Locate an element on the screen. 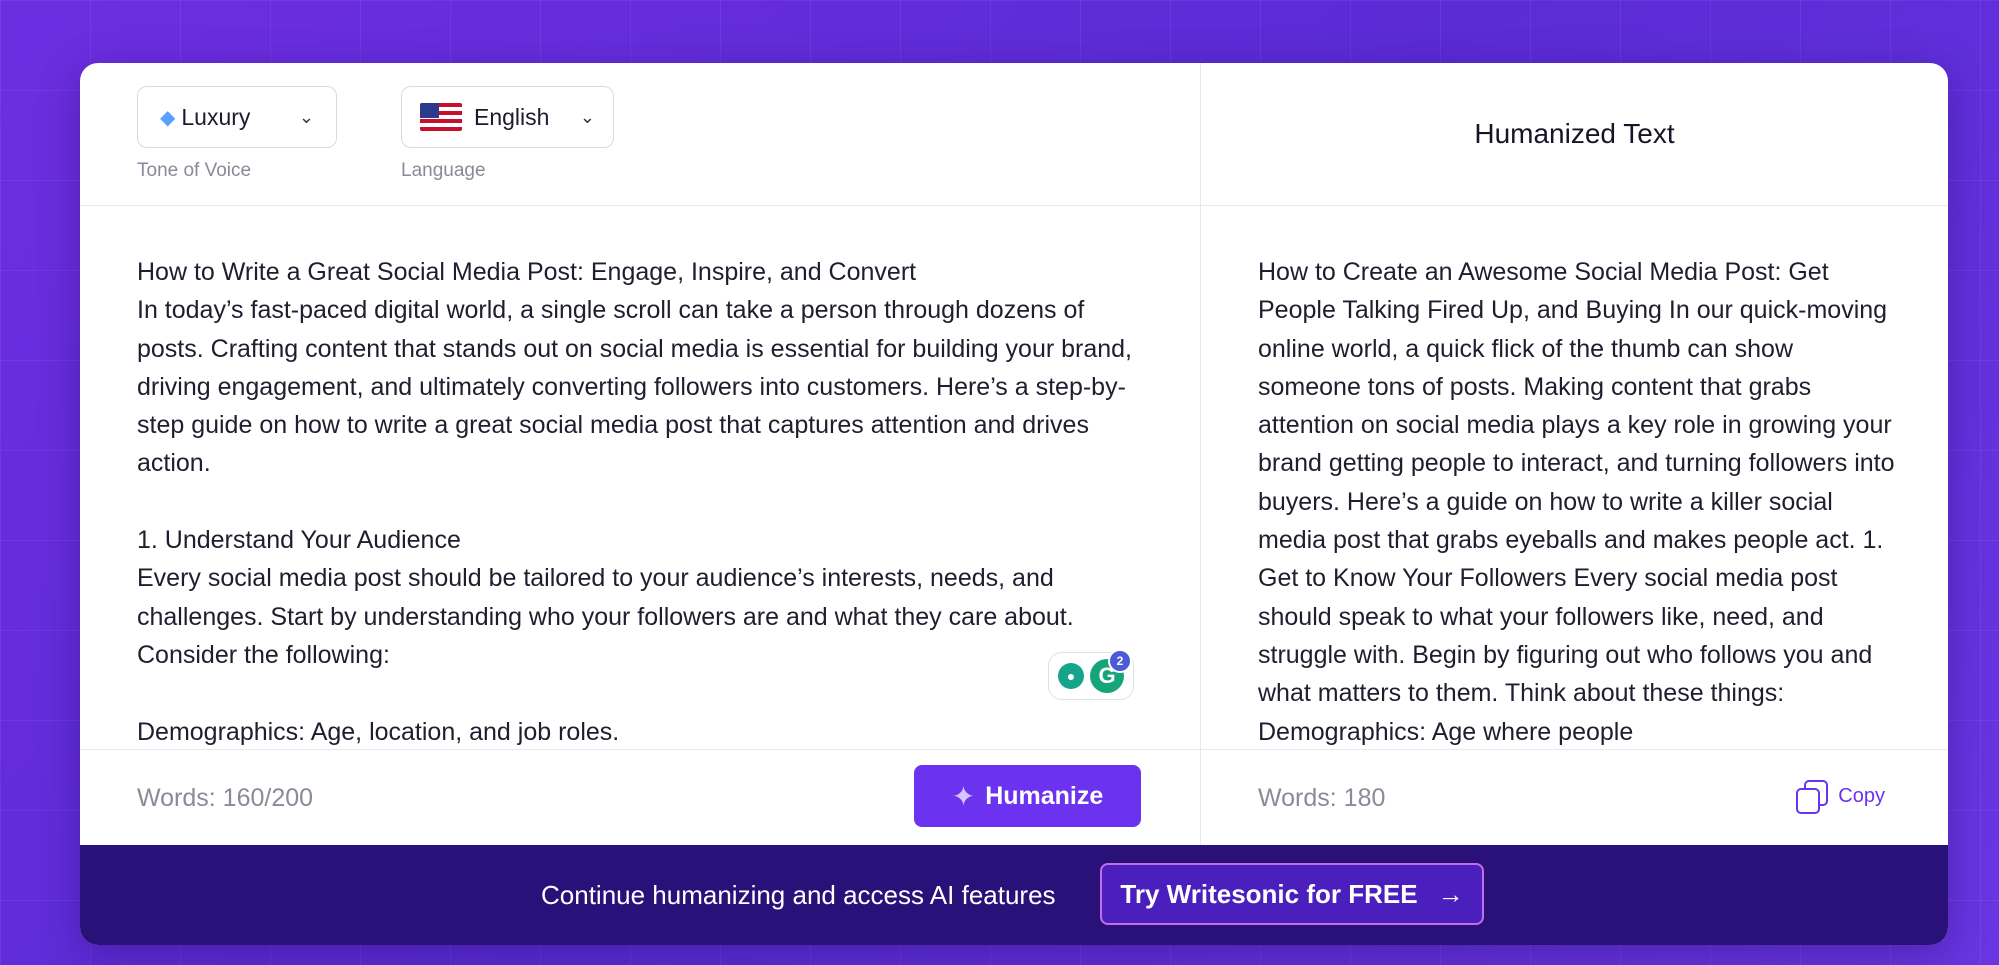  try-writesonic-button: Try Writesonic for FREE → is located at coordinates (1292, 894).